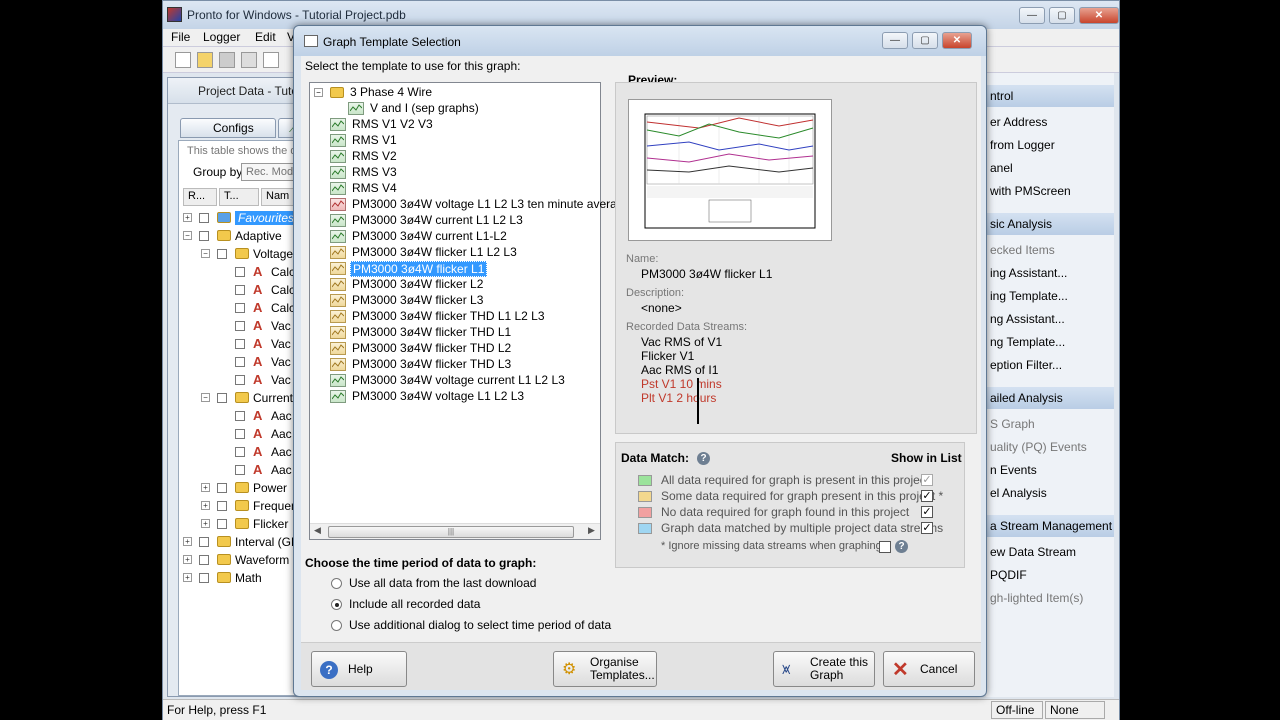 The image size is (1280, 720). I want to click on scroll-right-icon: ▶, so click(591, 530).